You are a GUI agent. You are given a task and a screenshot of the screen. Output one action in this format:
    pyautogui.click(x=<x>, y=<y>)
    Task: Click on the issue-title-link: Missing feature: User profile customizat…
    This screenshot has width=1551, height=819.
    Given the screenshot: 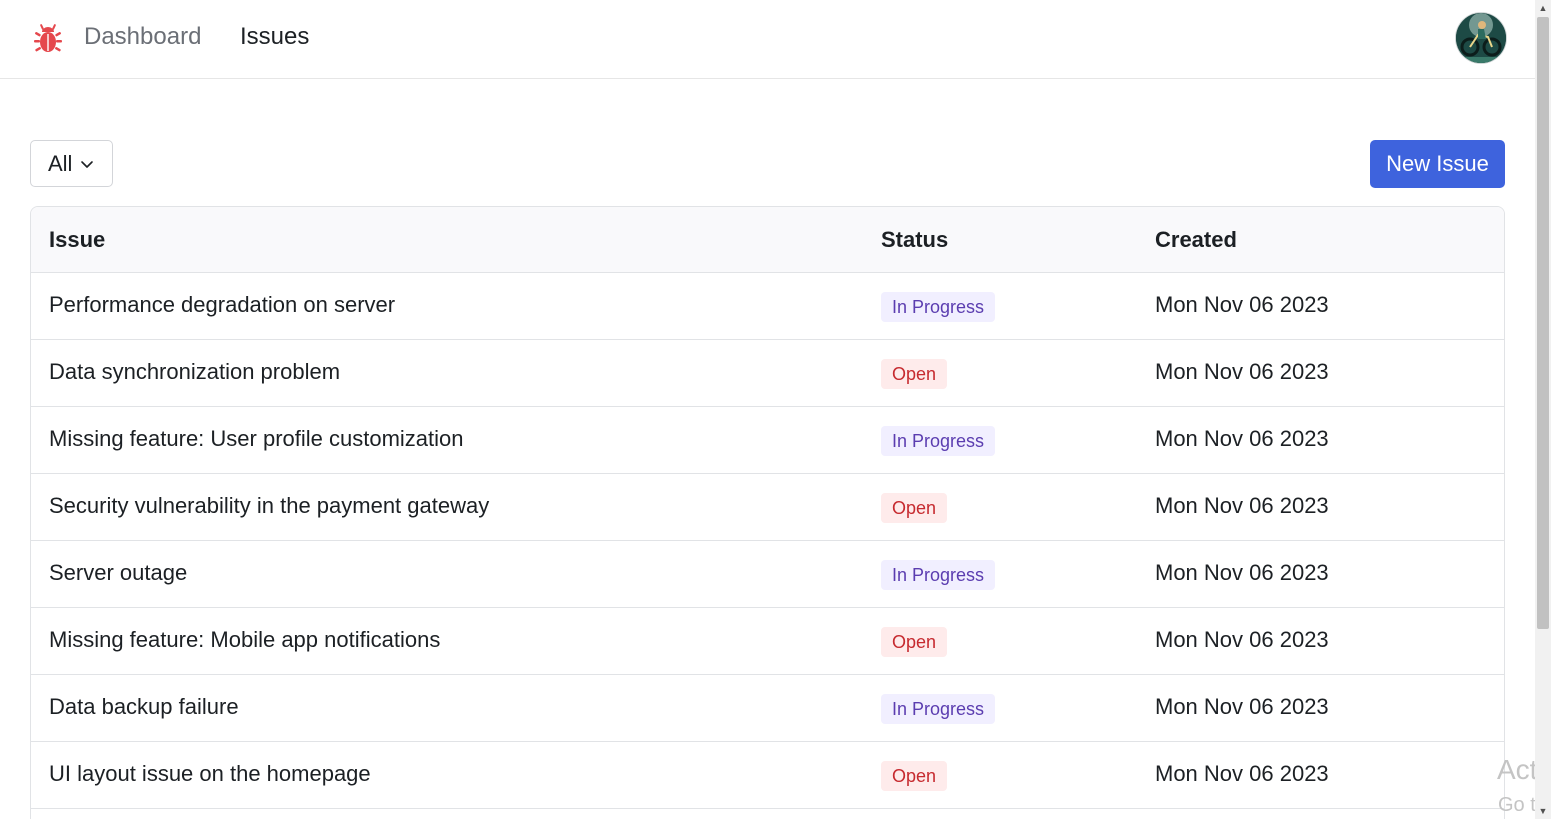 What is the action you would take?
    pyautogui.click(x=256, y=439)
    